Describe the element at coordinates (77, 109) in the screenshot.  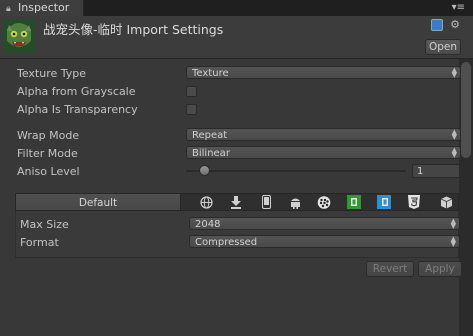
I see `alpha-is-transparency-label: Alpha Is Transparency` at that location.